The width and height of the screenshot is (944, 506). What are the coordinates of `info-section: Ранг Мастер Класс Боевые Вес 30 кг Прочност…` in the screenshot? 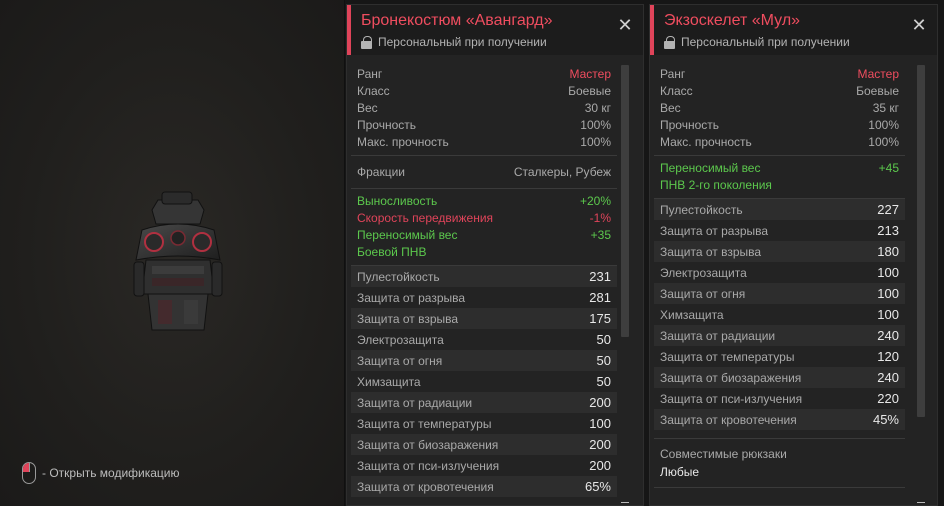 It's located at (484, 109).